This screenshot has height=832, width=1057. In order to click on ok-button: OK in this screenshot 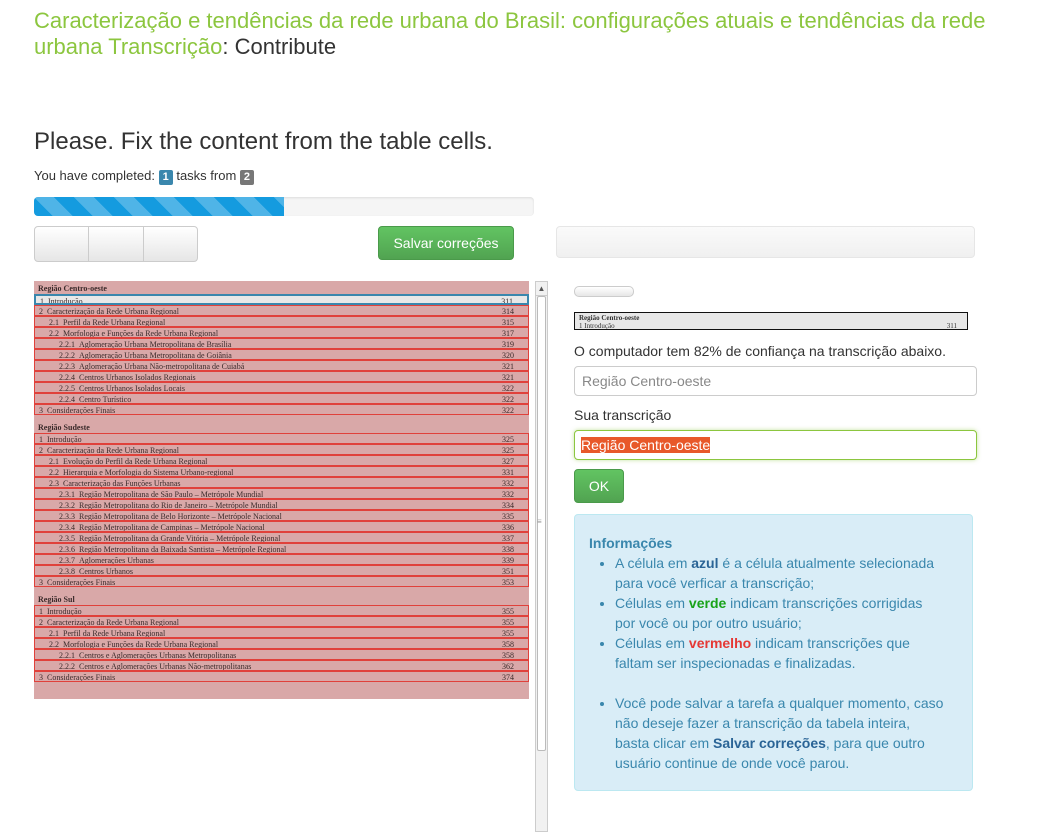, I will do `click(599, 486)`.